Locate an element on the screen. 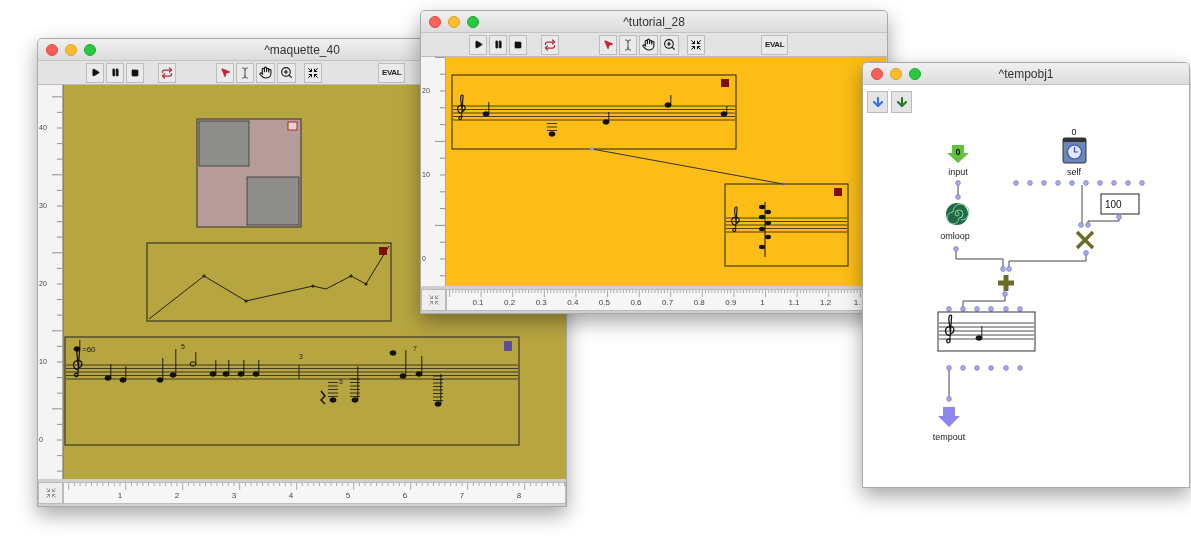  output-arrow-icon is located at coordinates (949, 417).